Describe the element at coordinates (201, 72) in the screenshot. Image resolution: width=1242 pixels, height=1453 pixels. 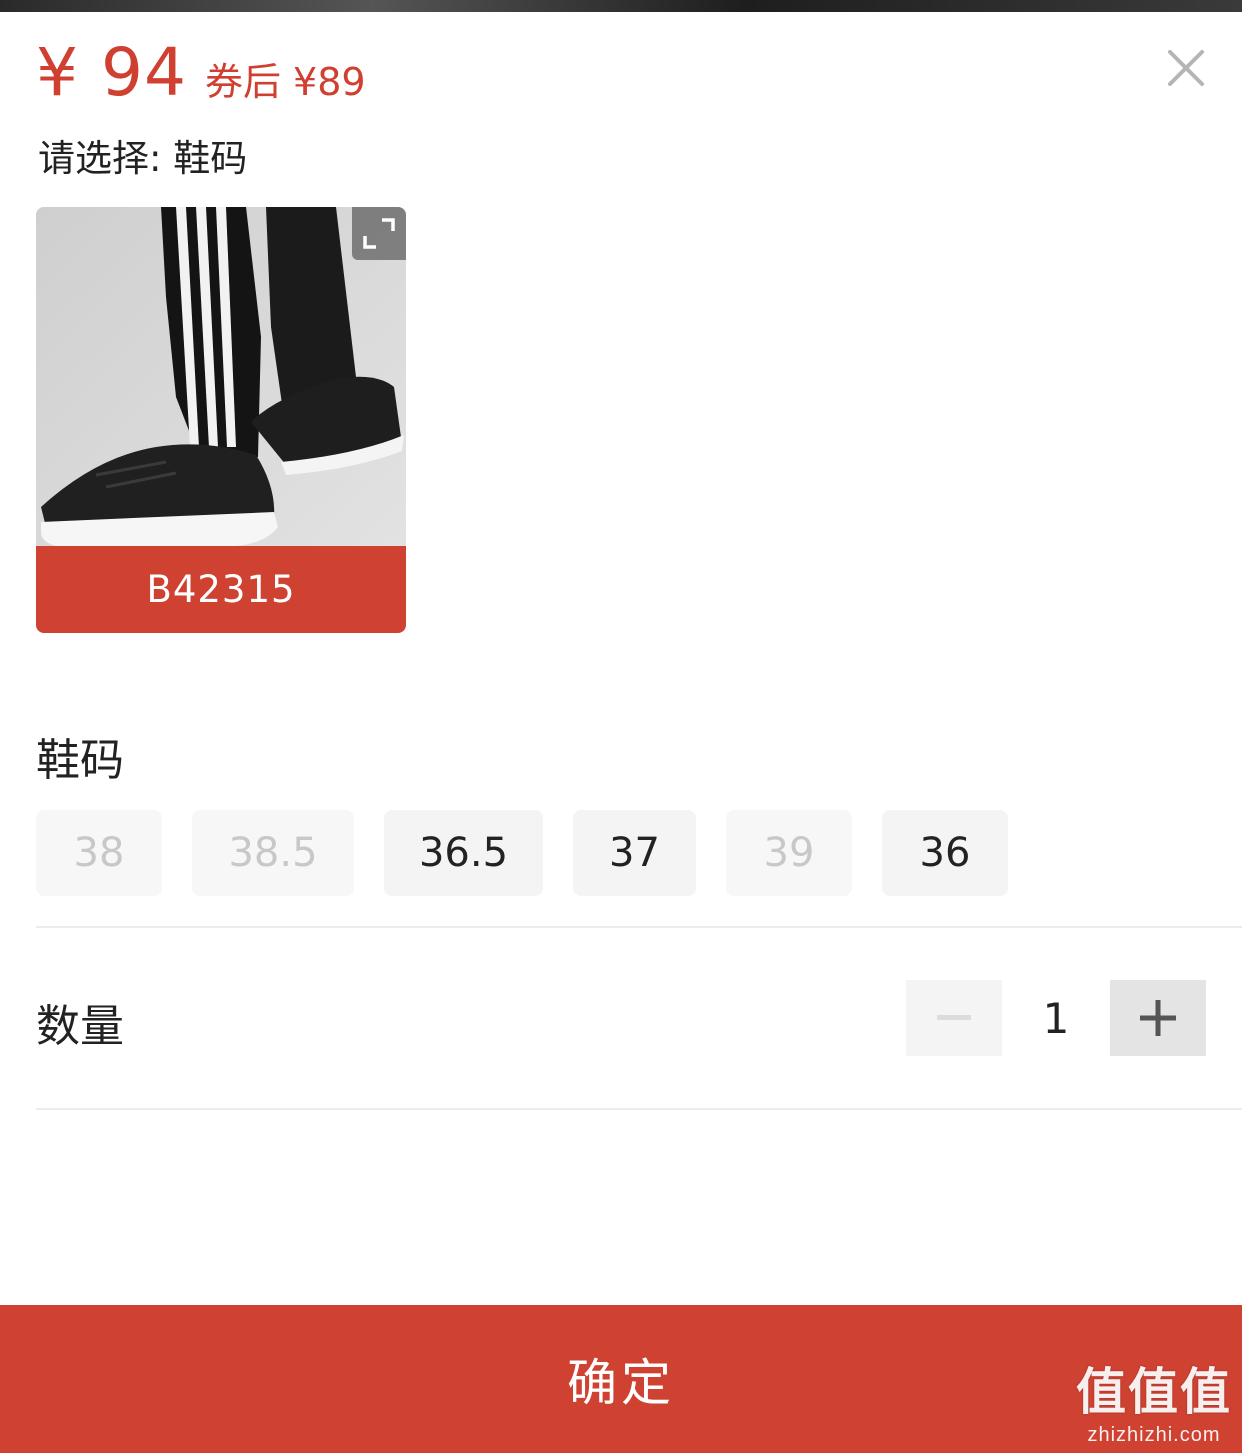
I see `price-row: ¥ 94 券后 ¥89` at that location.